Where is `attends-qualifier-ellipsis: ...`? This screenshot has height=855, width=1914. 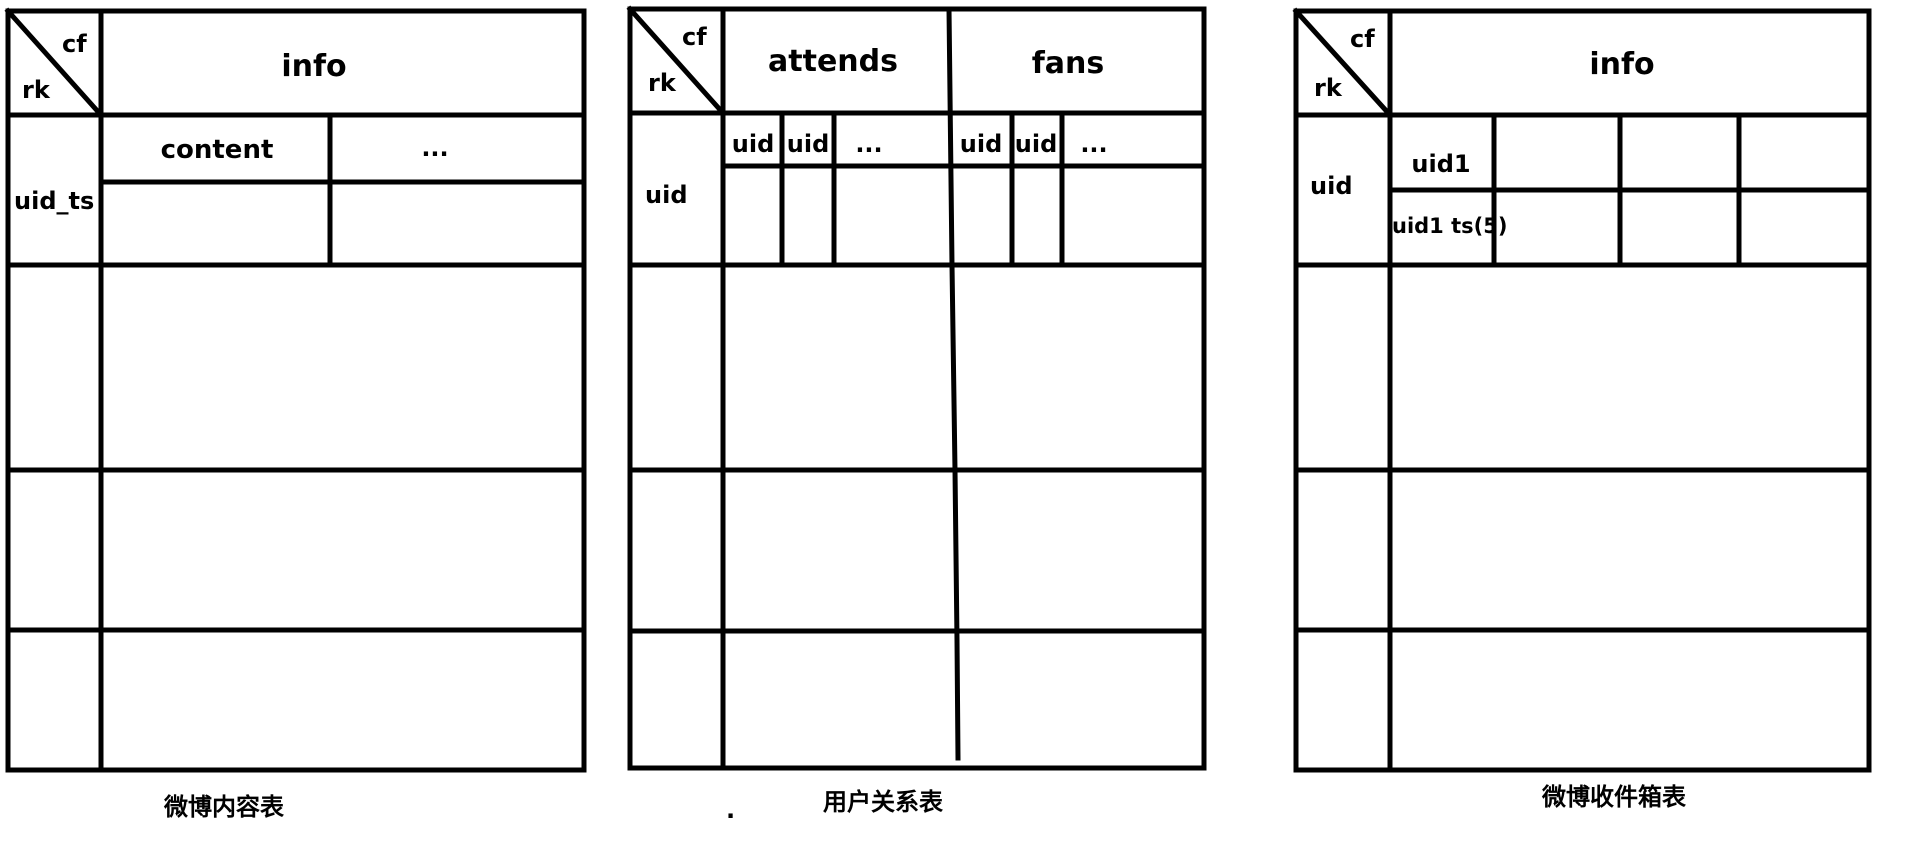 attends-qualifier-ellipsis: ... is located at coordinates (868, 144).